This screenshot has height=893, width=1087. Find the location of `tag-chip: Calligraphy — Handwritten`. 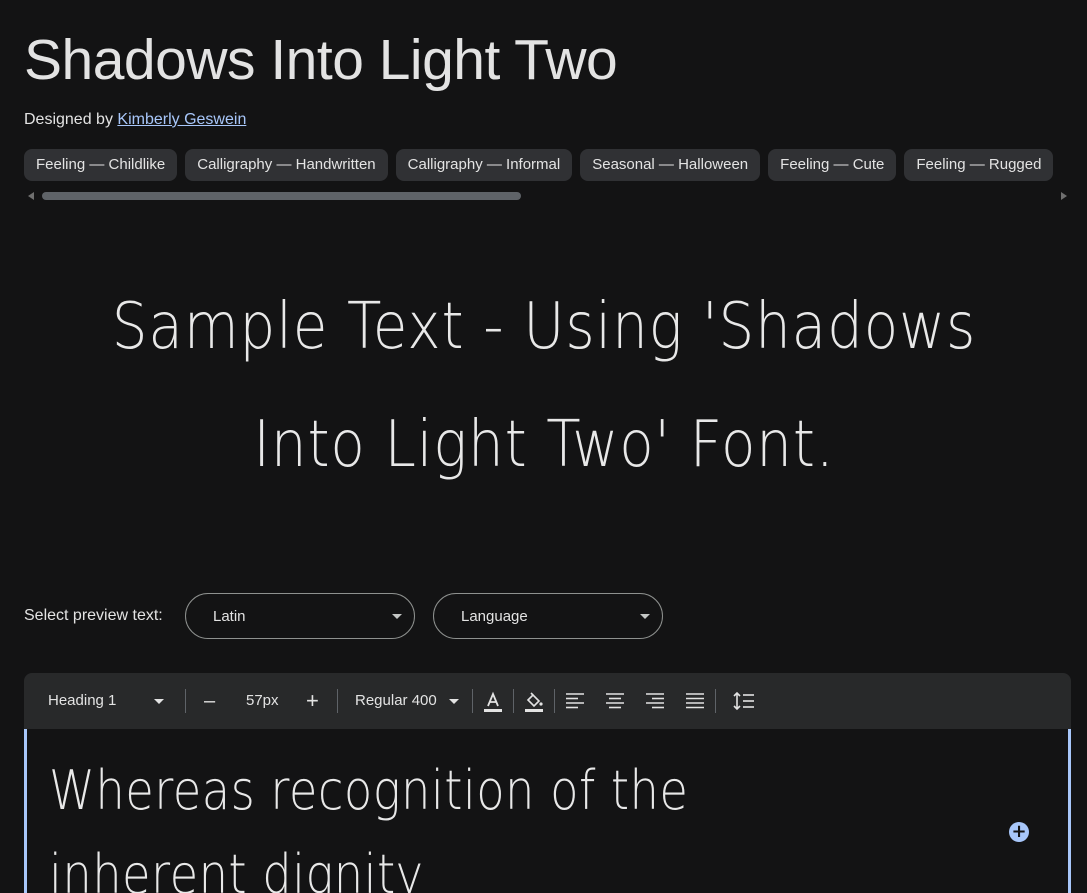

tag-chip: Calligraphy — Handwritten is located at coordinates (286, 165).